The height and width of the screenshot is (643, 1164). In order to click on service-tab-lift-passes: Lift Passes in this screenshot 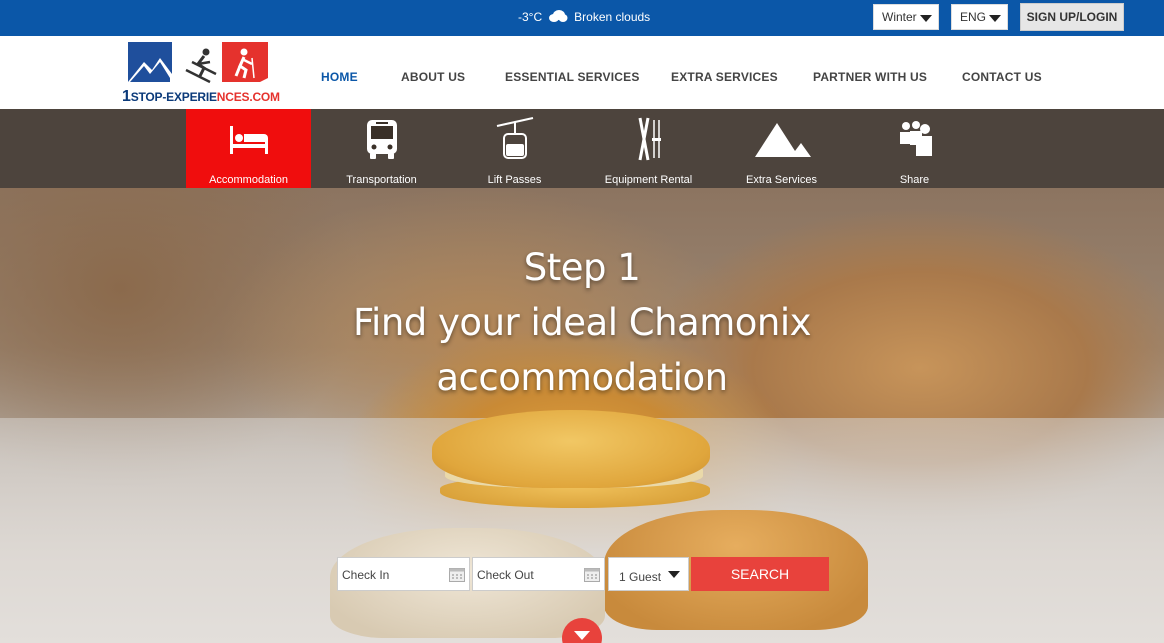, I will do `click(514, 148)`.